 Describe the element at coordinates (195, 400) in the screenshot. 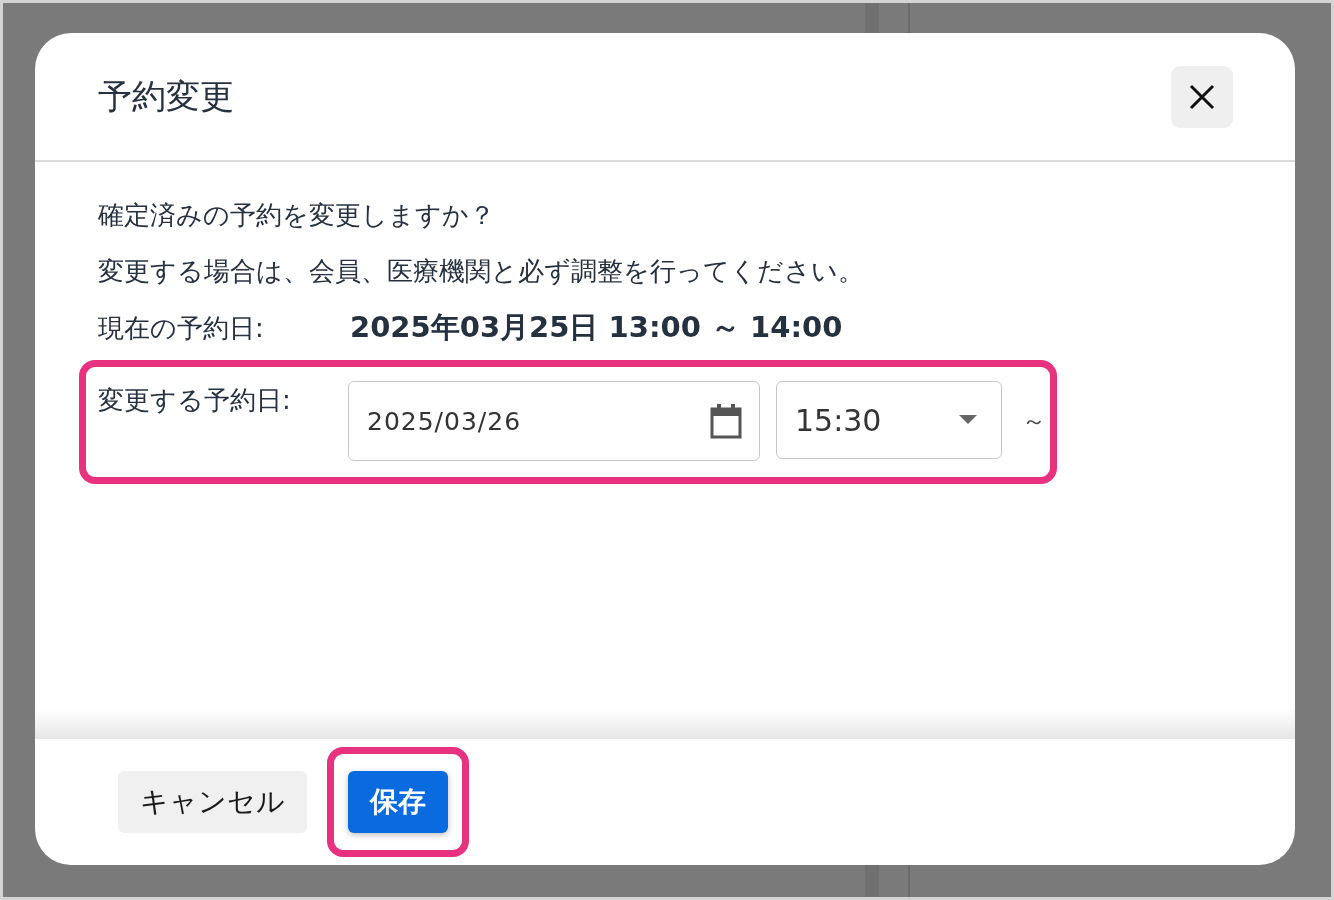

I see `field-label: 変更する予約日:` at that location.